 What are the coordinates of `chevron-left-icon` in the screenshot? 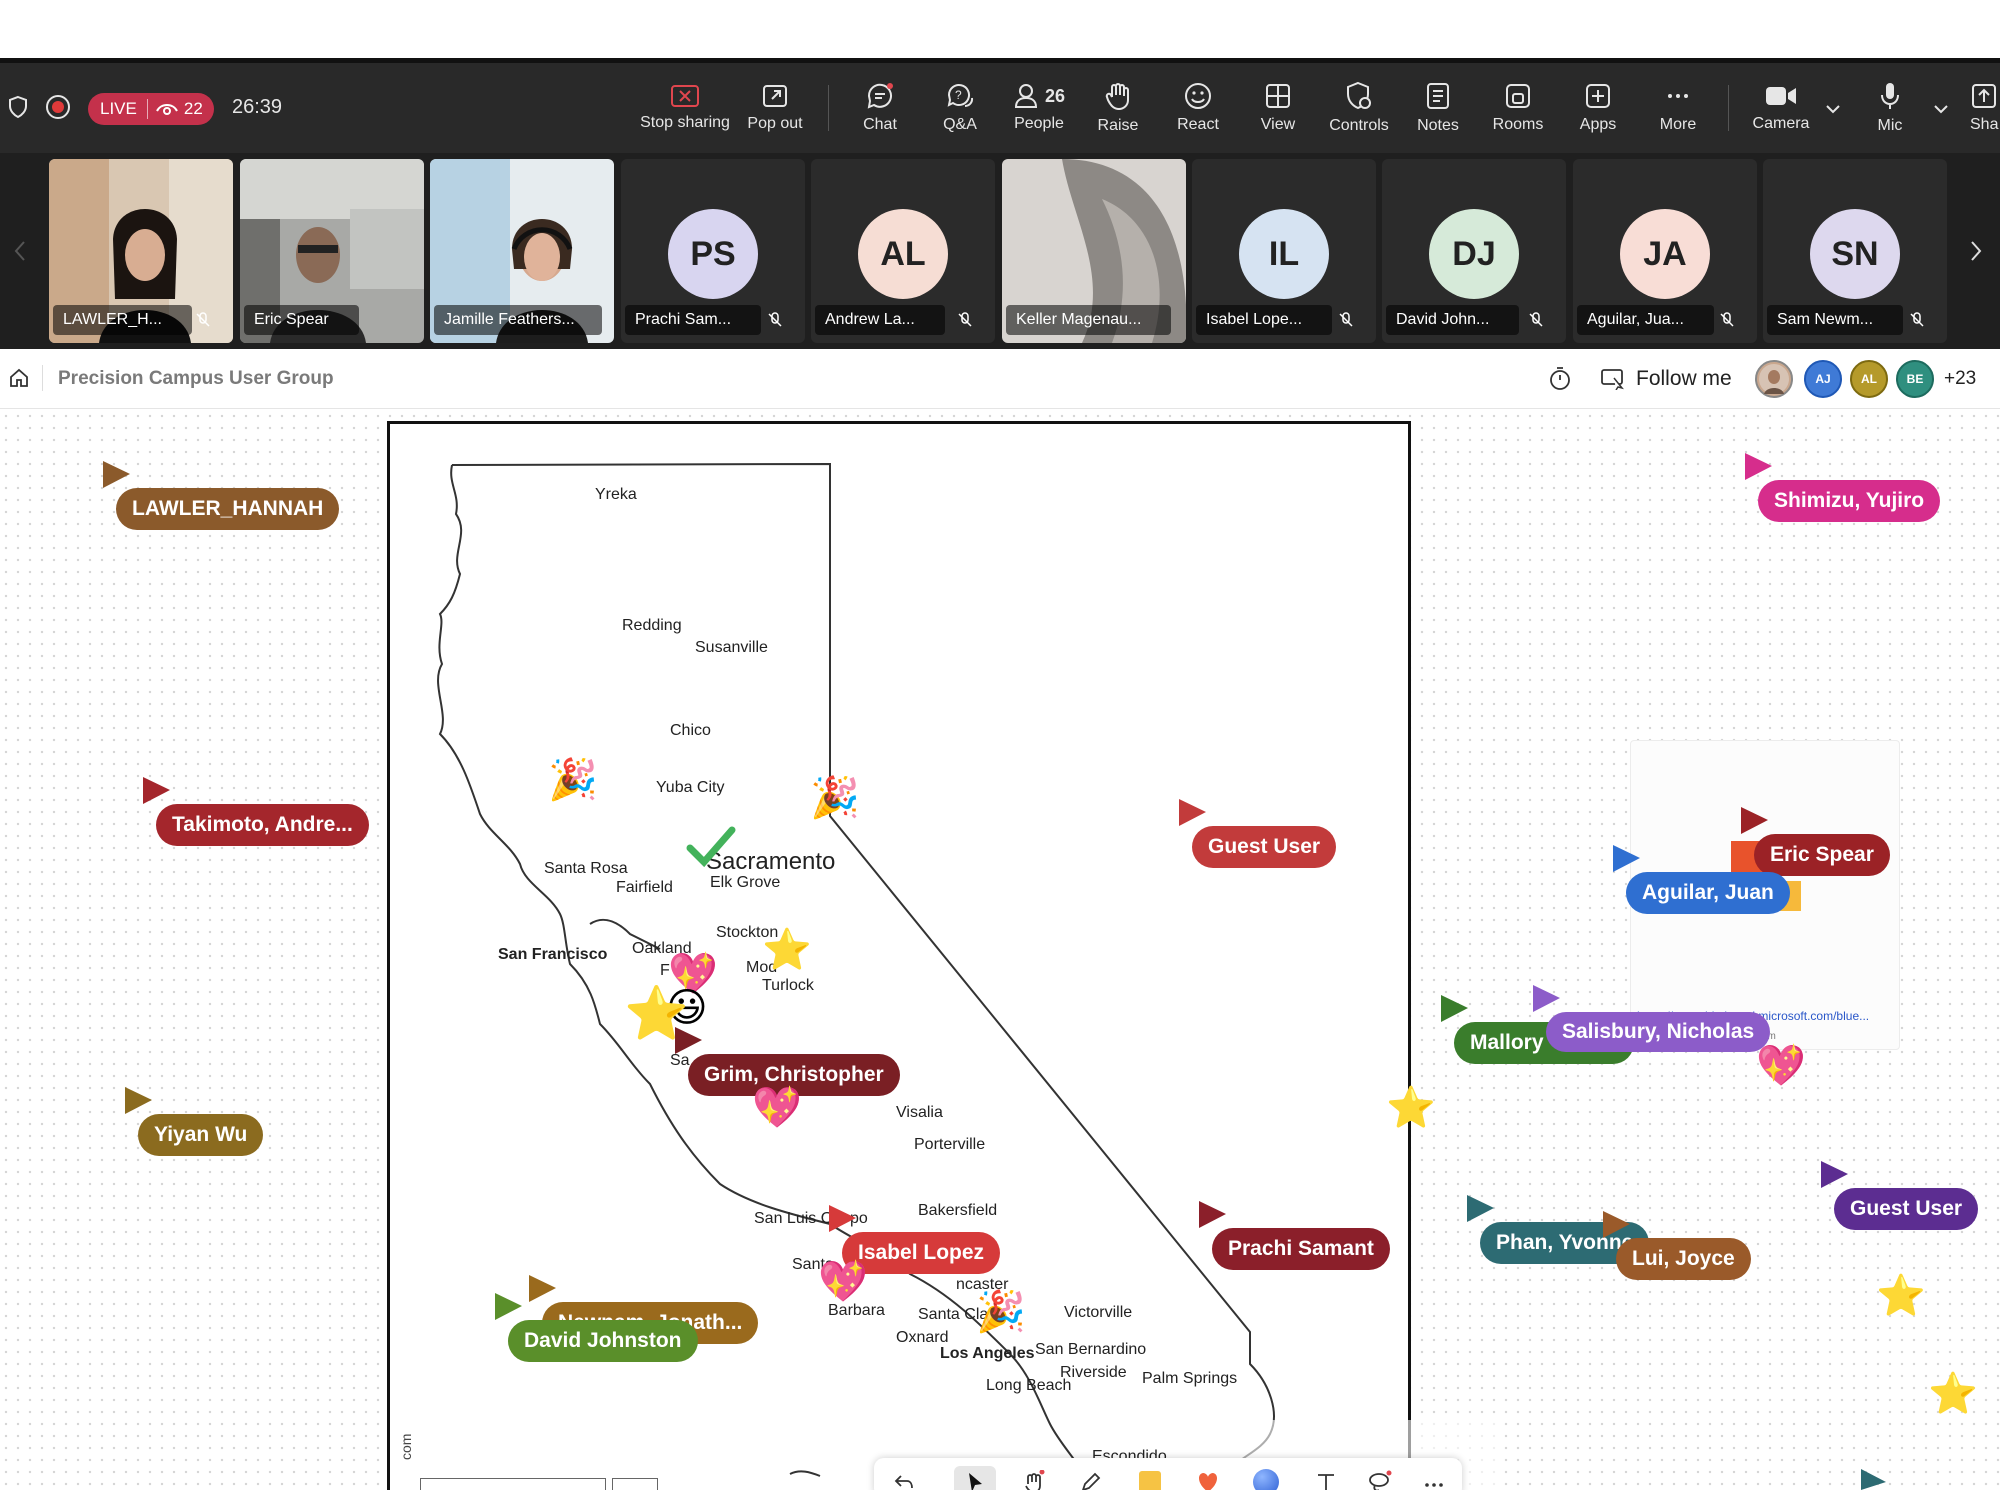 It's located at (20, 251).